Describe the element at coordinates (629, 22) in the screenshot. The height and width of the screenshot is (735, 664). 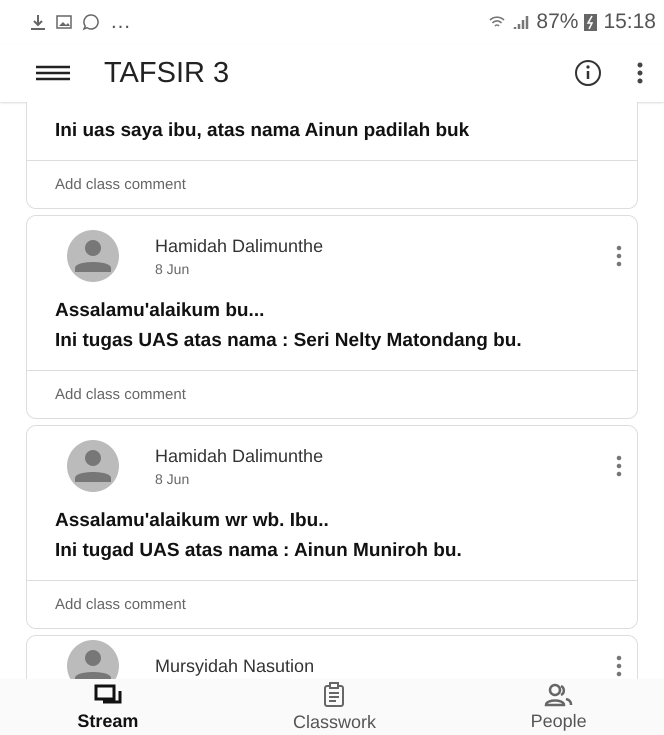
I see `clock: 15:18` at that location.